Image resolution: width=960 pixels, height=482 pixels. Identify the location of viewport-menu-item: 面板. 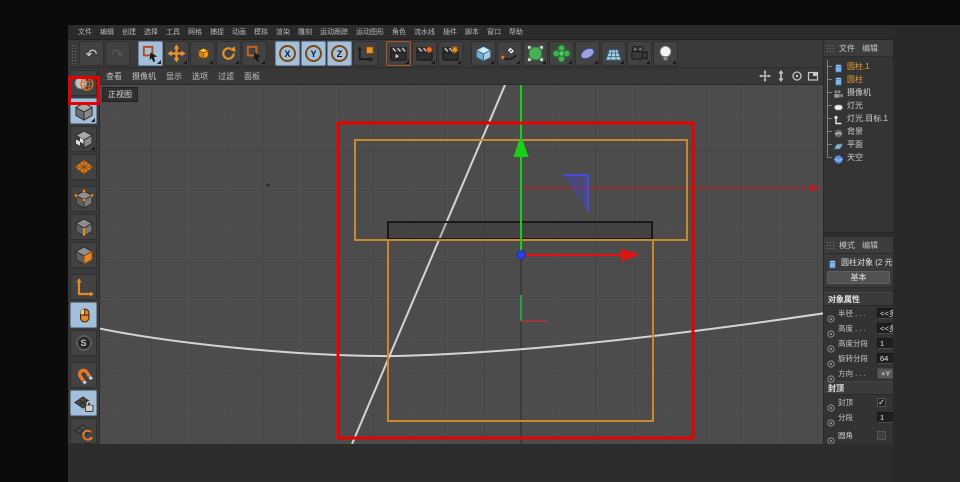
(252, 76).